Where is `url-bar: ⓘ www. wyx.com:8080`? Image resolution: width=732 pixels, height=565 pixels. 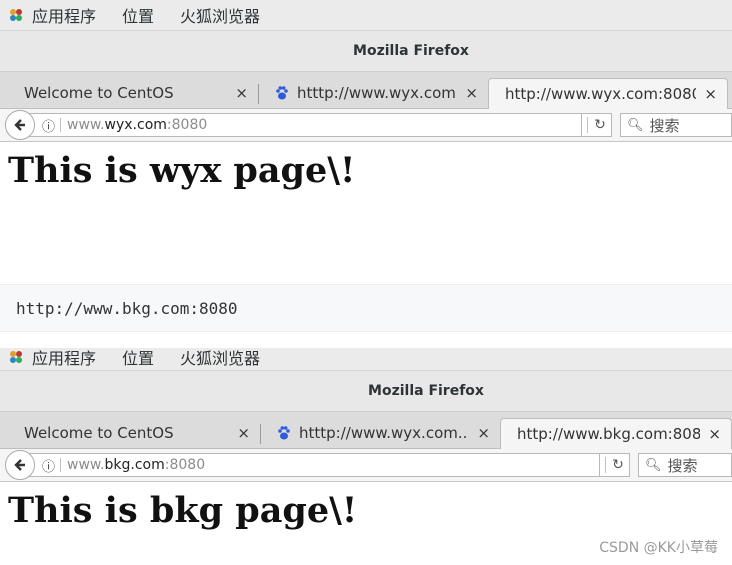 url-bar: ⓘ www. wyx.com:8080 is located at coordinates (304, 125).